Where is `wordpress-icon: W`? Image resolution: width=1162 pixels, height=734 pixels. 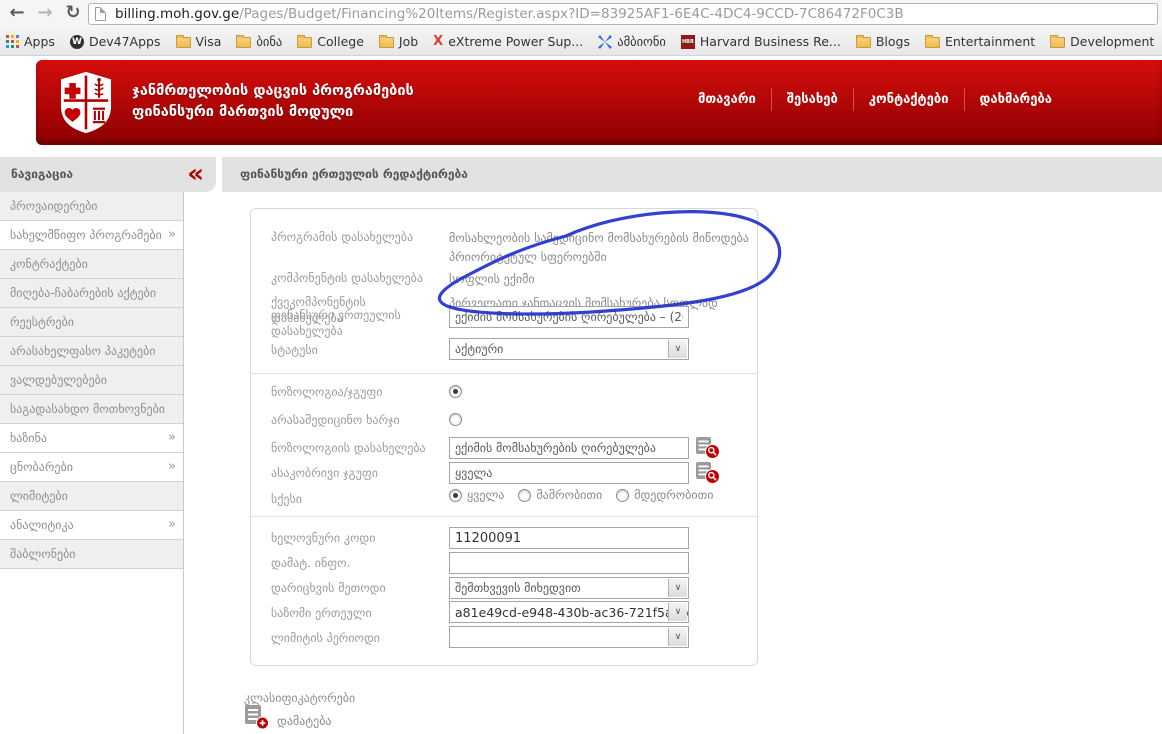
wordpress-icon: W is located at coordinates (76, 41).